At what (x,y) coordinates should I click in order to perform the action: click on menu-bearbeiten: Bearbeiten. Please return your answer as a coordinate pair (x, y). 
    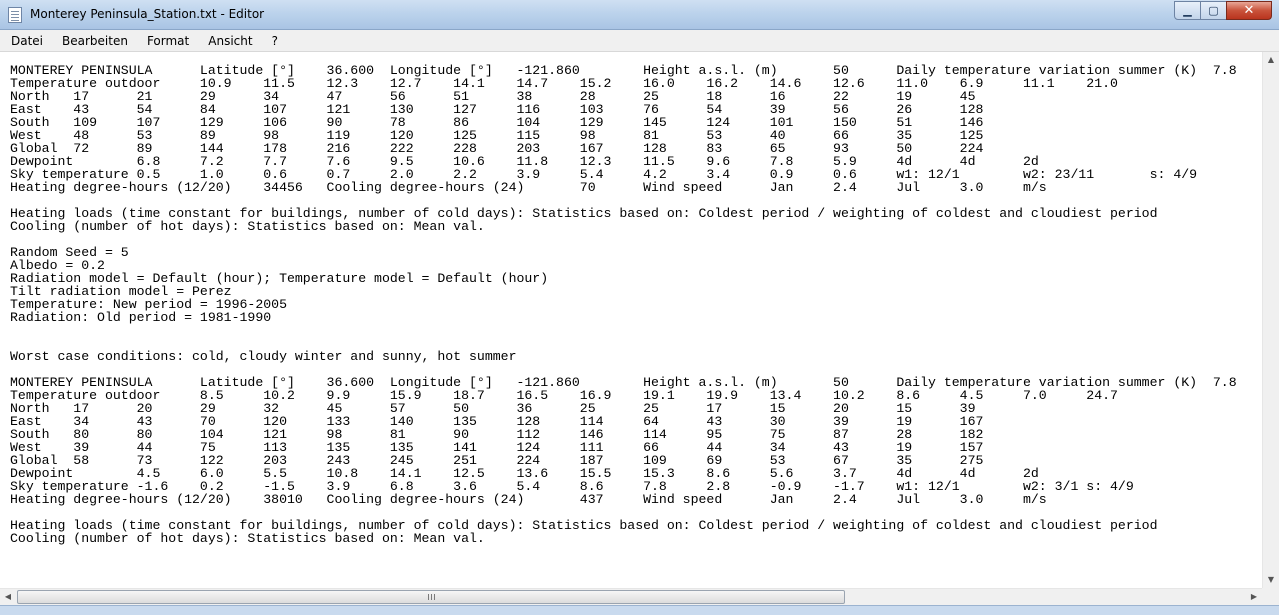
    Looking at the image, I should click on (95, 41).